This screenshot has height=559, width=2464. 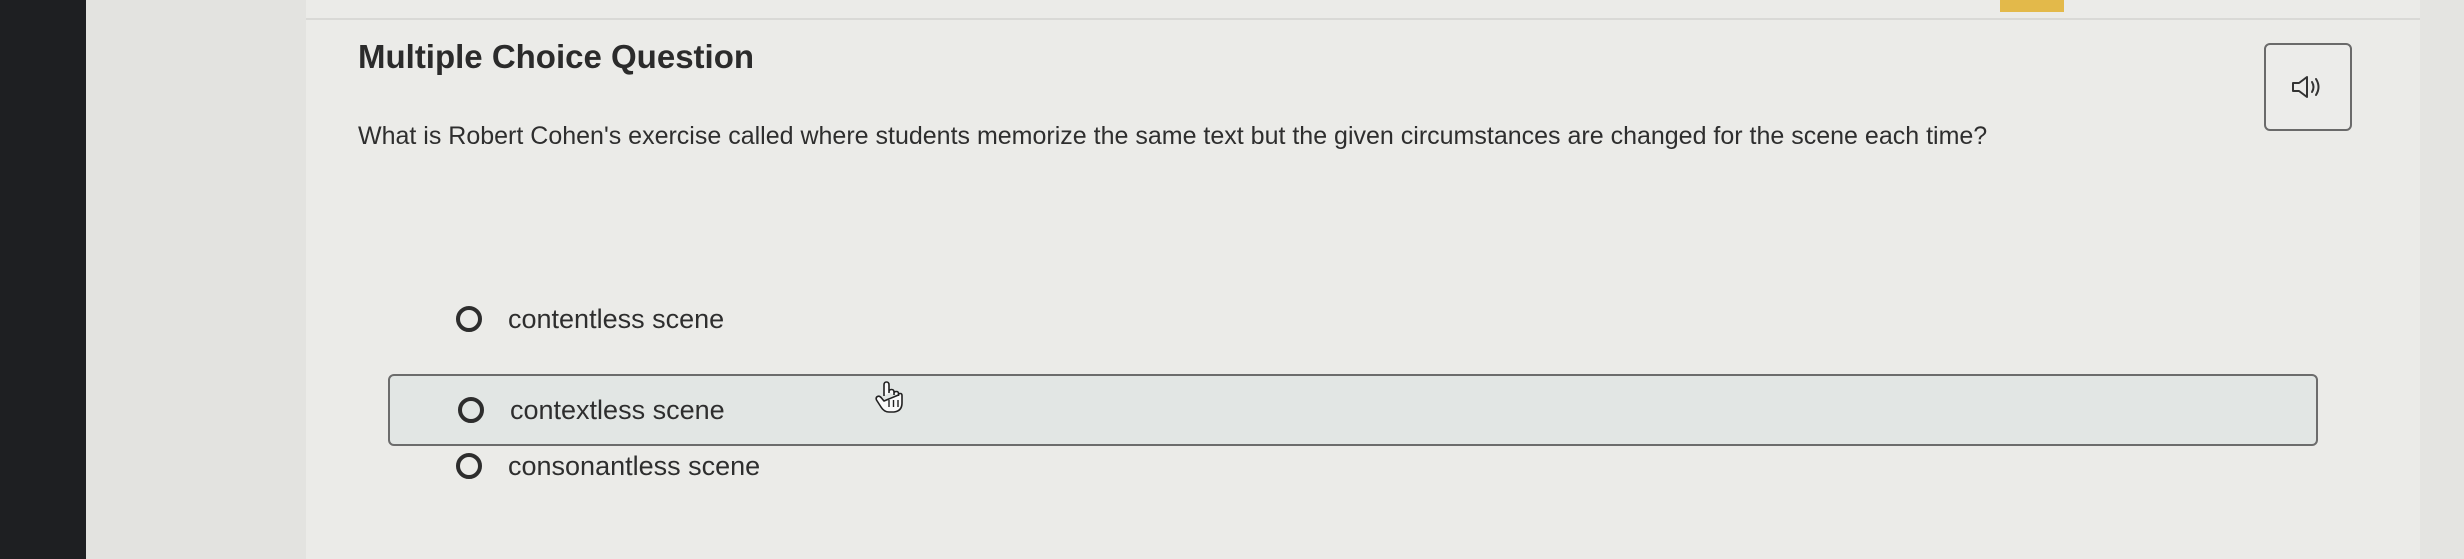 I want to click on monitor-bezel, so click(x=43, y=279).